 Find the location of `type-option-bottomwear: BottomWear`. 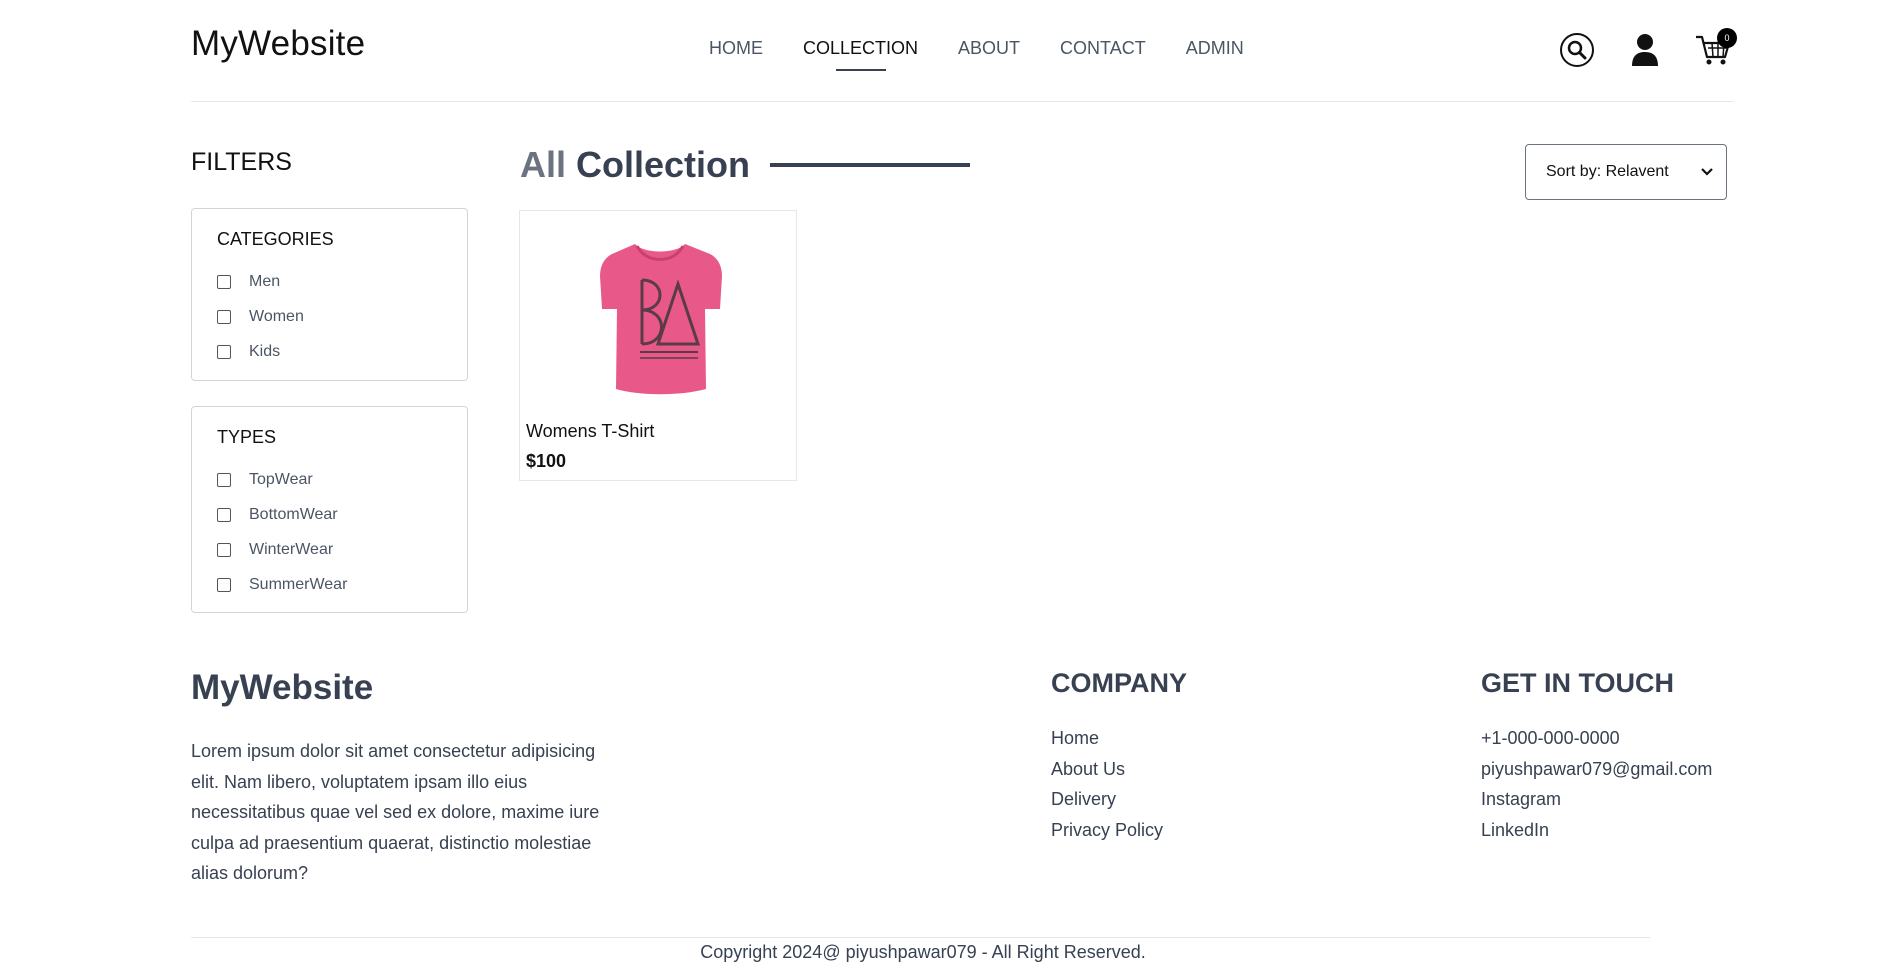

type-option-bottomwear: BottomWear is located at coordinates (329, 514).